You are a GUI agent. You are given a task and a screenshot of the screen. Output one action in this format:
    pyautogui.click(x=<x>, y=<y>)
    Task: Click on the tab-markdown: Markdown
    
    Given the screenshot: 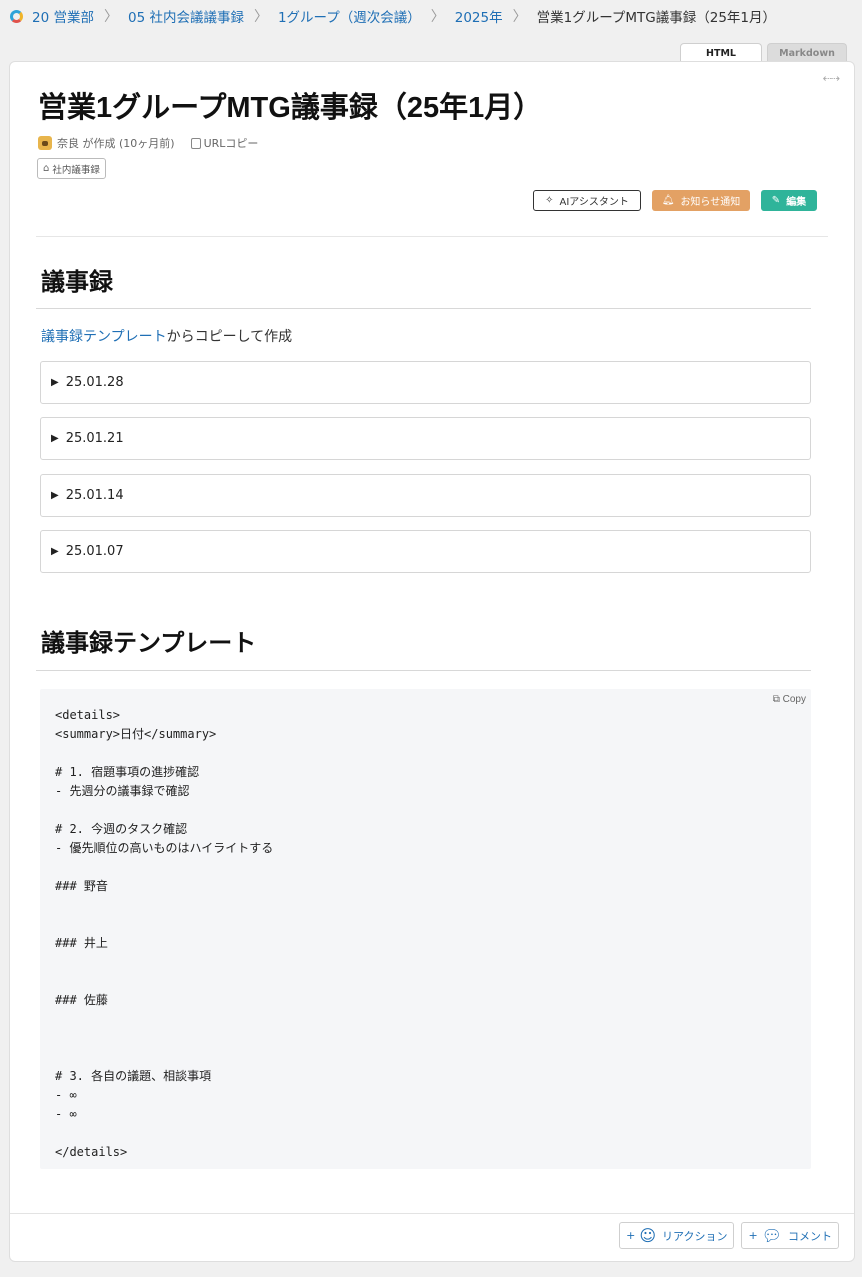 What is the action you would take?
    pyautogui.click(x=807, y=52)
    